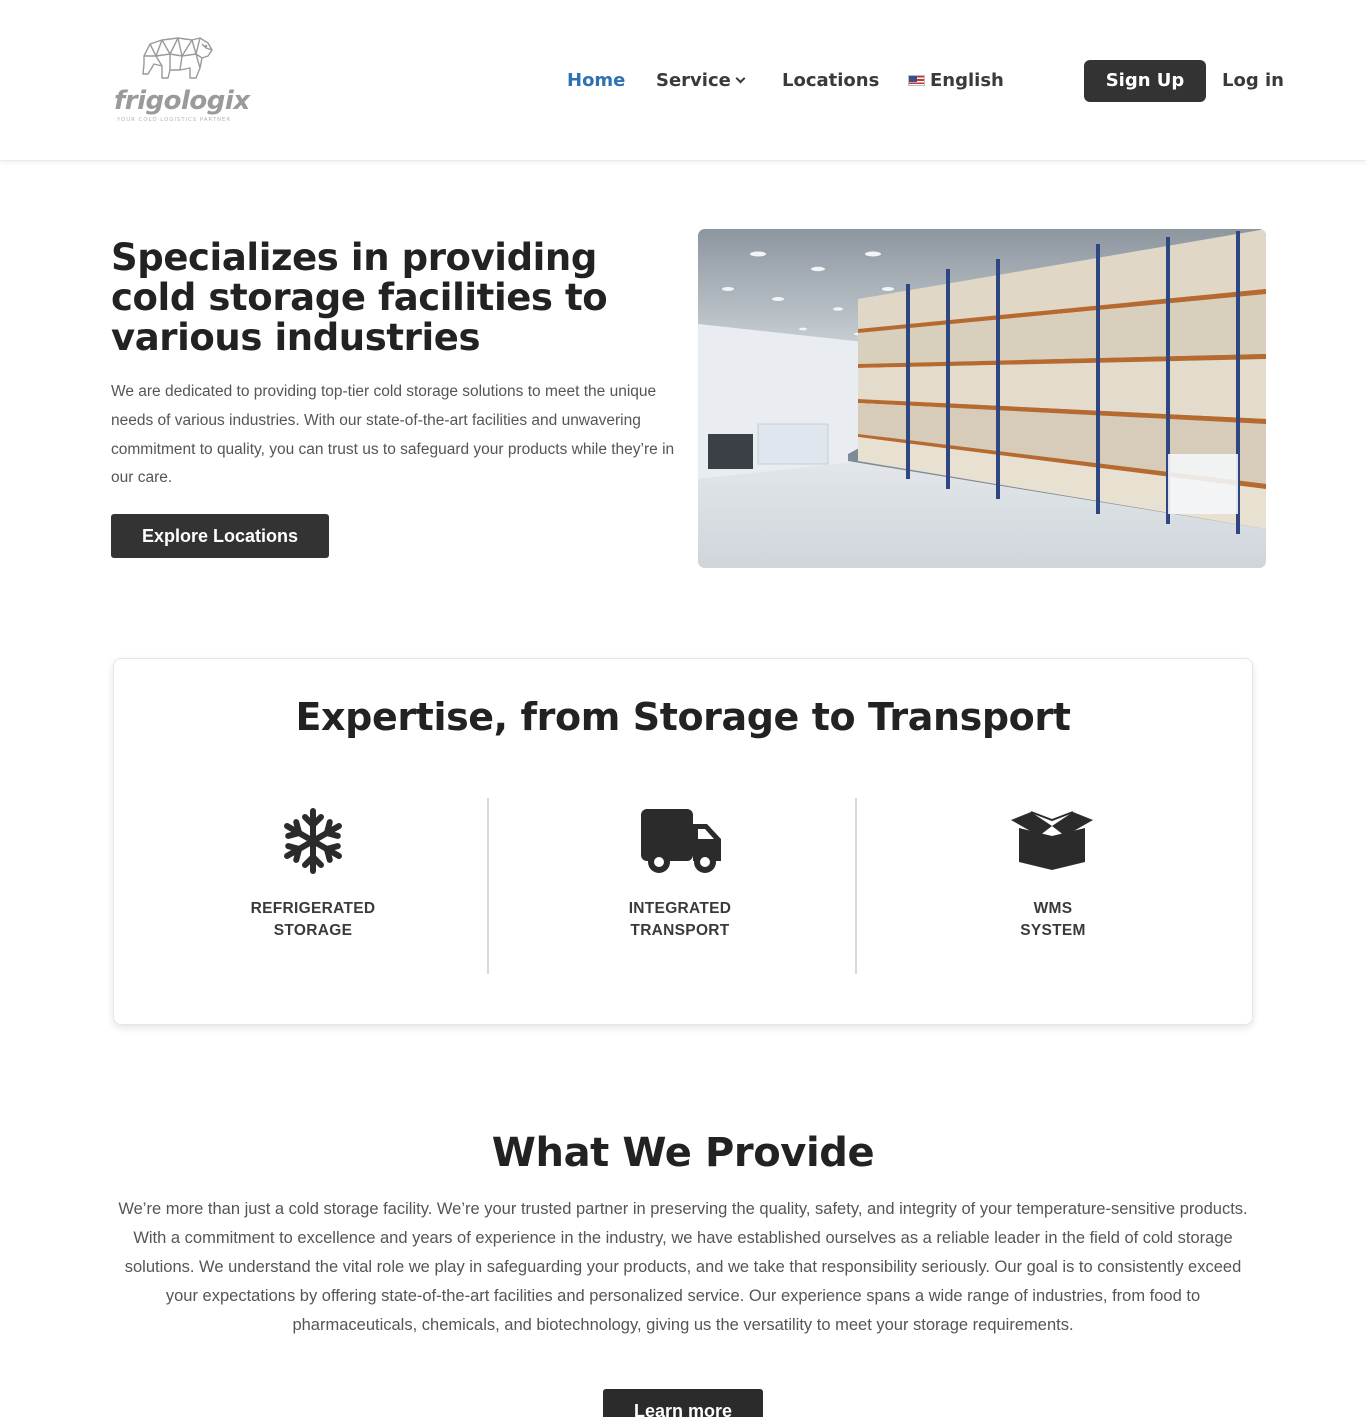 This screenshot has height=1417, width=1366. Describe the element at coordinates (693, 80) in the screenshot. I see `nav-service-label: Service` at that location.